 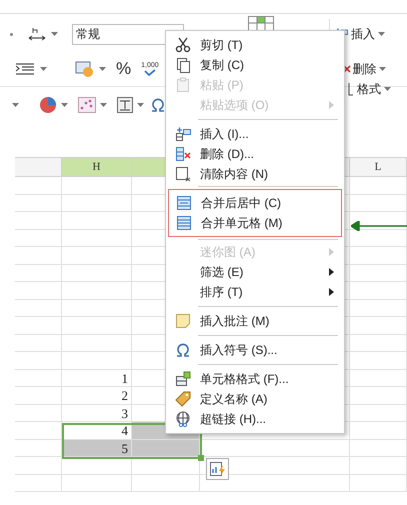 What do you see at coordinates (255, 223) in the screenshot?
I see `menu-item: 合并单元格 (M)` at bounding box center [255, 223].